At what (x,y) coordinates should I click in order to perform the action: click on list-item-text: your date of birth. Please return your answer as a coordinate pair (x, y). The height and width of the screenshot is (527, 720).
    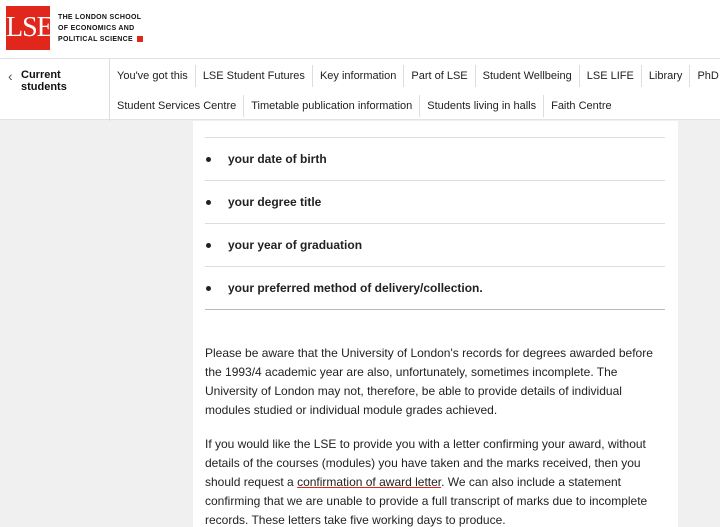
    Looking at the image, I should click on (277, 159).